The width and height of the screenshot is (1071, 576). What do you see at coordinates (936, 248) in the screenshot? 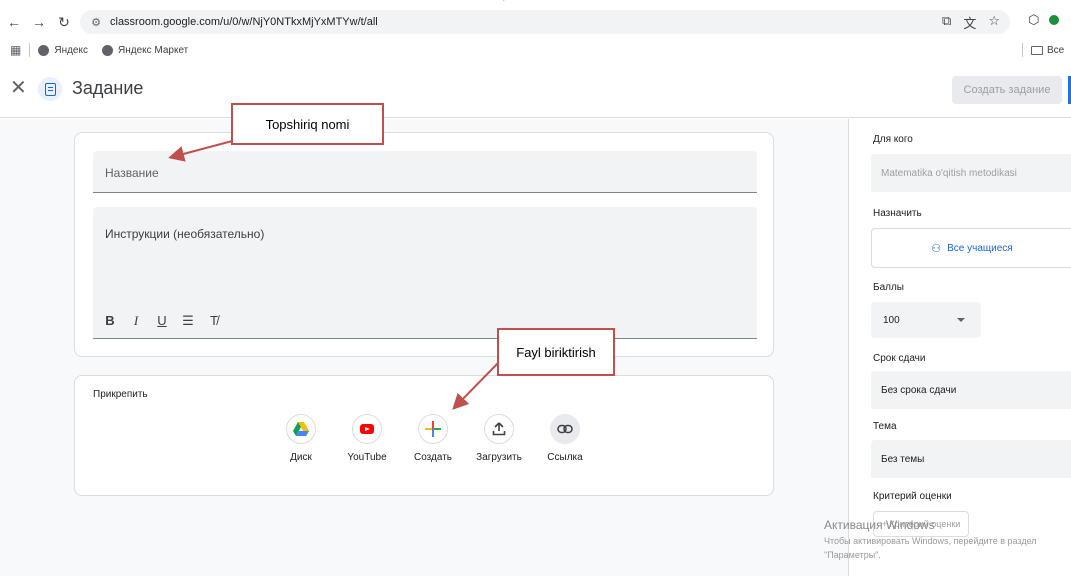
I see `people-icon: ⚇` at bounding box center [936, 248].